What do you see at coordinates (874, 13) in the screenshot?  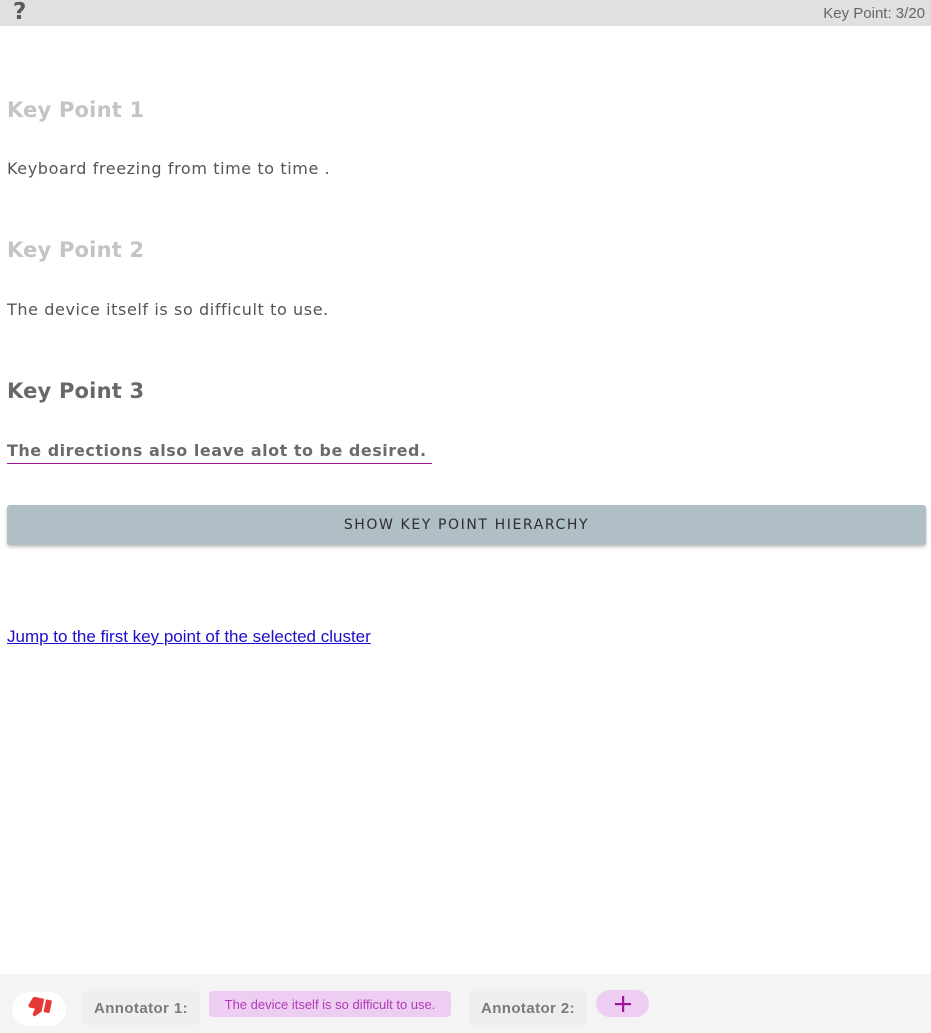 I see `key-point-counter: Key Point: 3/20` at bounding box center [874, 13].